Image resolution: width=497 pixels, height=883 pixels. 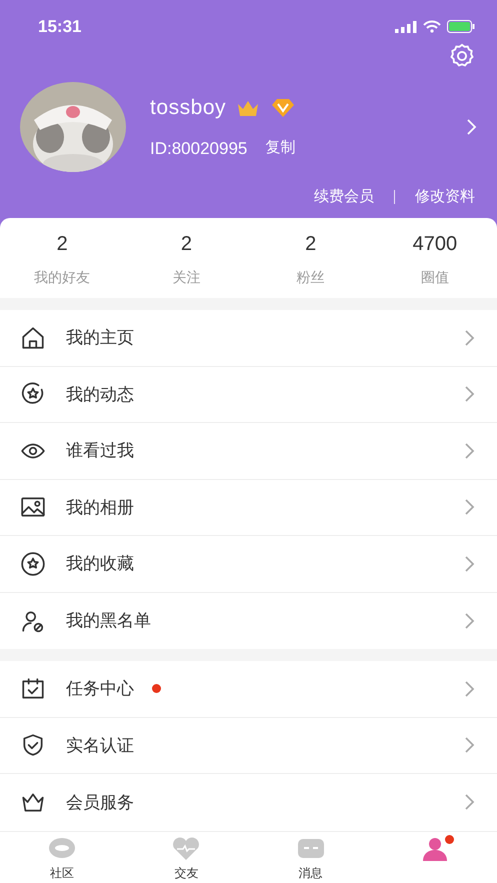 I want to click on battery-icon, so click(x=461, y=27).